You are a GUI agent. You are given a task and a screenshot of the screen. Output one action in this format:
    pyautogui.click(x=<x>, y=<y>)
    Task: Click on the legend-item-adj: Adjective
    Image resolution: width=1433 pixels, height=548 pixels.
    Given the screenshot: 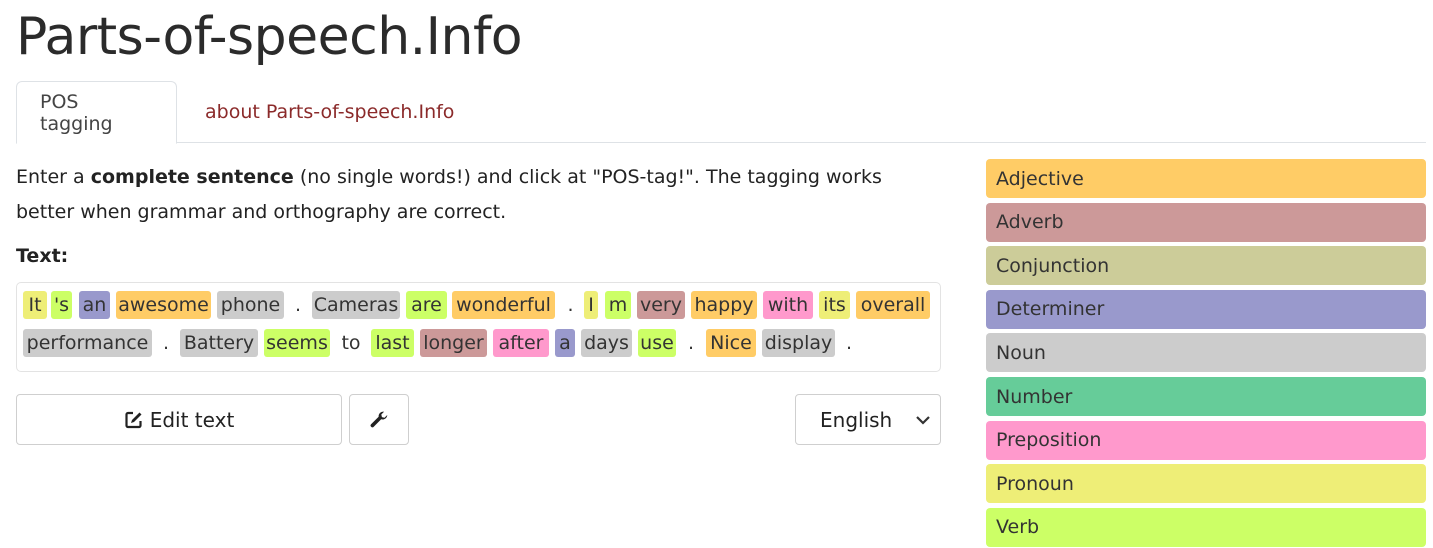 What is the action you would take?
    pyautogui.click(x=1206, y=178)
    